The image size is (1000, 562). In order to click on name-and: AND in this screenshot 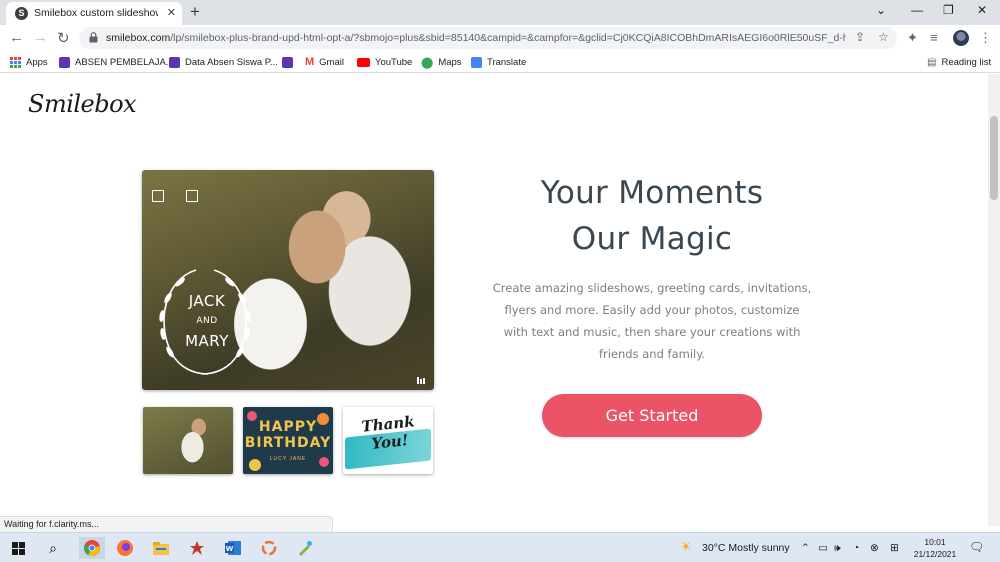, I will do `click(207, 321)`.